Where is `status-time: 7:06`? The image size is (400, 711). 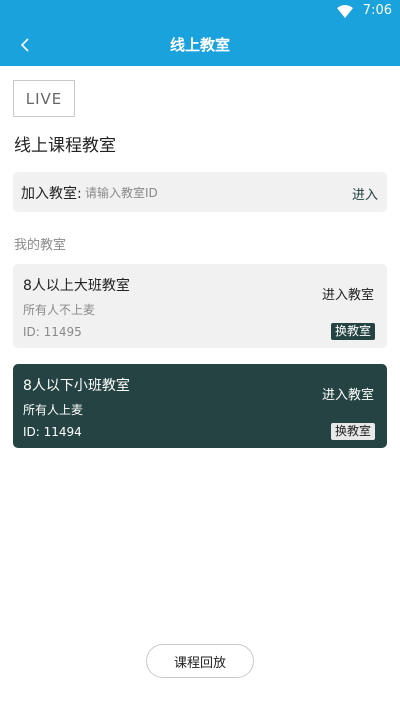 status-time: 7:06 is located at coordinates (377, 10).